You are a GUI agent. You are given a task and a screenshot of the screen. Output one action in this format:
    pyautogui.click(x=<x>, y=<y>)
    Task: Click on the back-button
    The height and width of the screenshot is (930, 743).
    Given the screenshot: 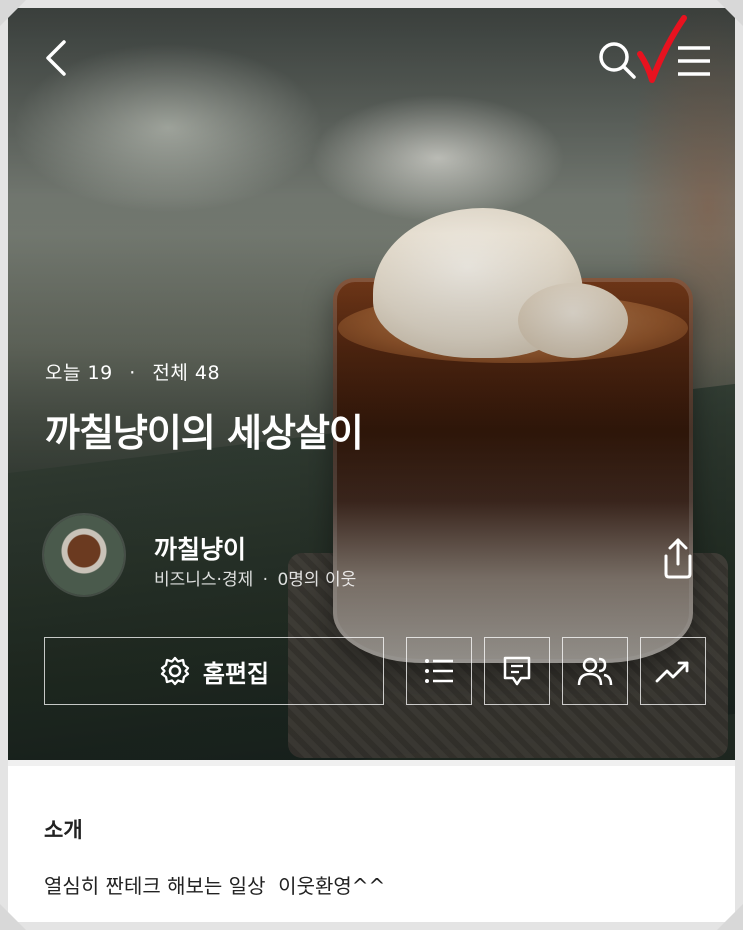 What is the action you would take?
    pyautogui.click(x=58, y=58)
    